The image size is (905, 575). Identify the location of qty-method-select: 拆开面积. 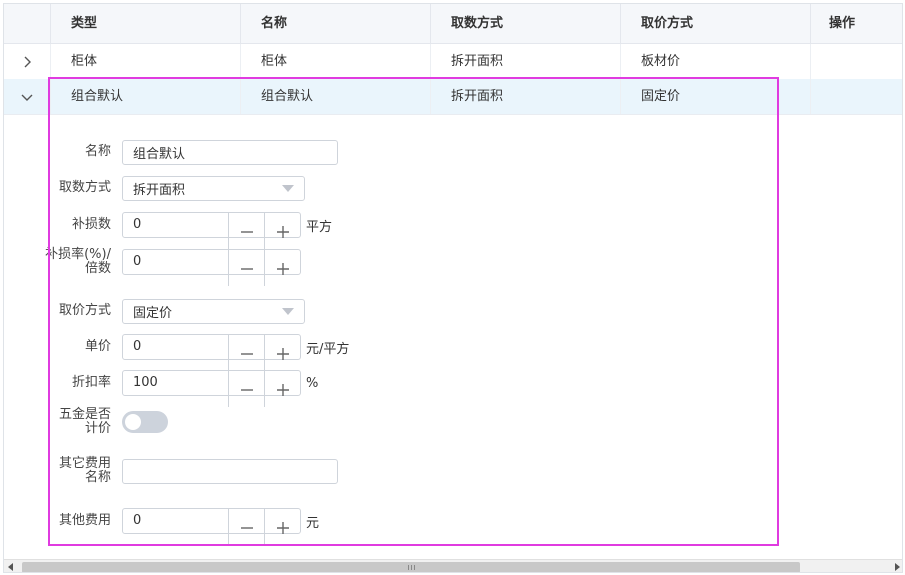
(213, 188).